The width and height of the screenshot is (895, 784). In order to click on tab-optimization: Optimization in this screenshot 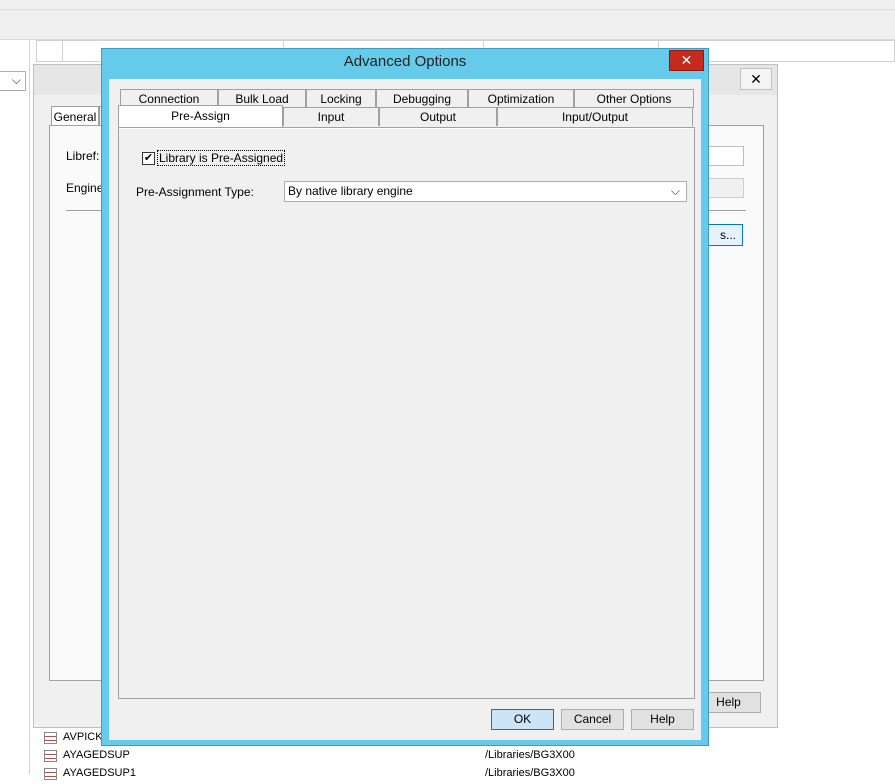, I will do `click(521, 98)`.